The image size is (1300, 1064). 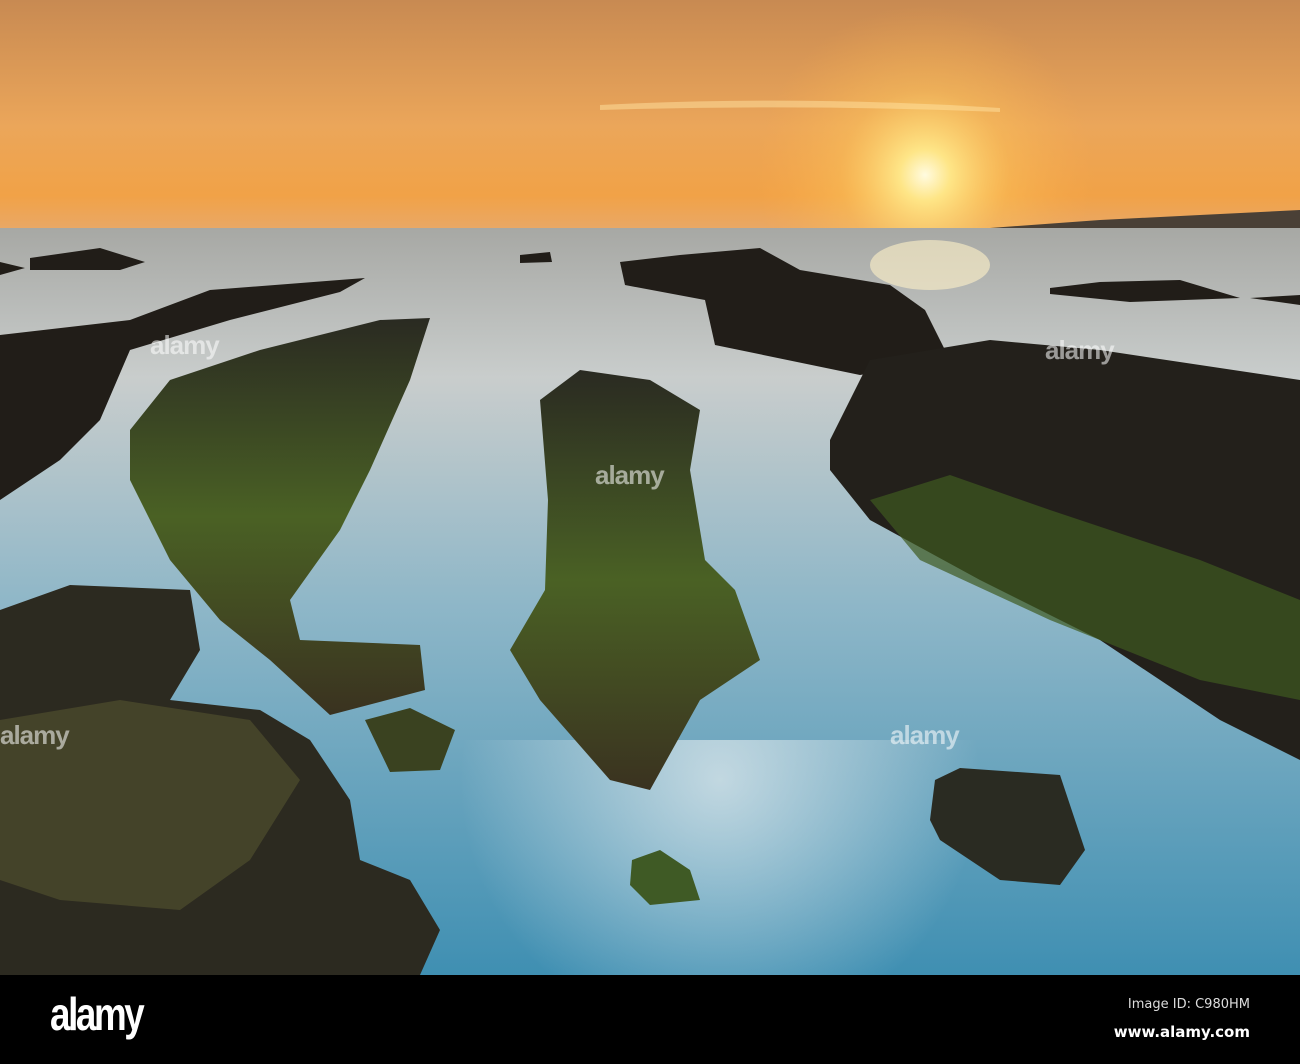 I want to click on alamy-logo: alamy, so click(x=97, y=1014).